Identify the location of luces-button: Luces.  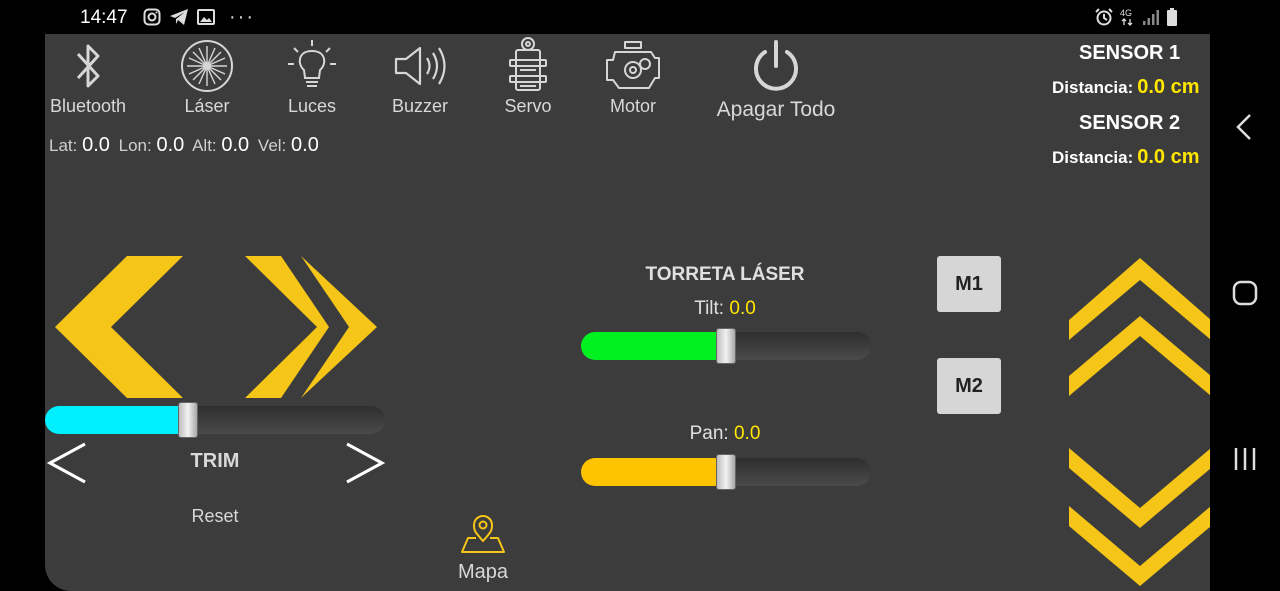
(312, 77).